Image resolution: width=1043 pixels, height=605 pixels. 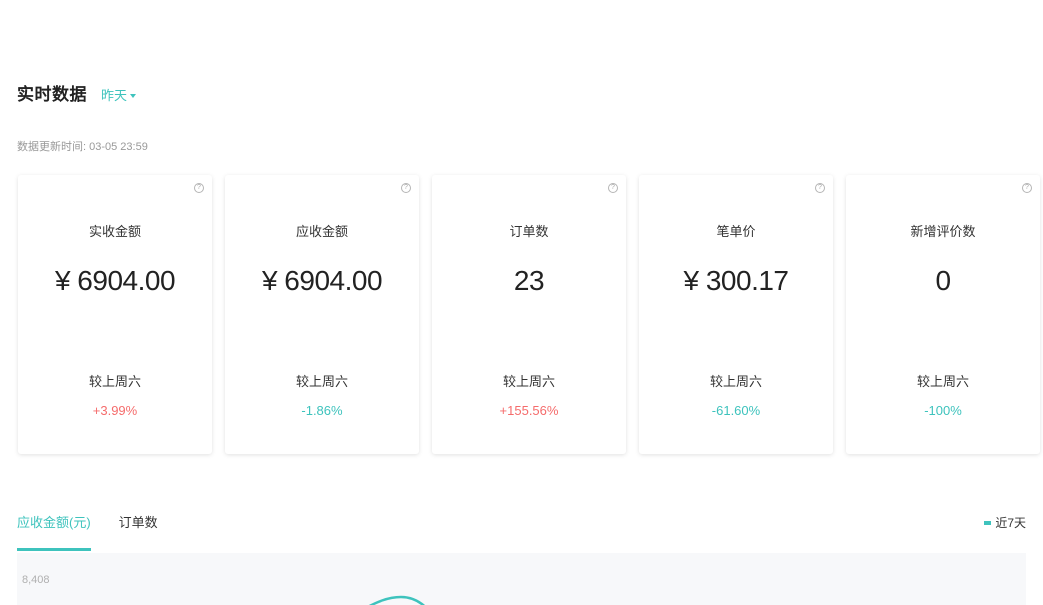 What do you see at coordinates (736, 410) in the screenshot?
I see `metric-change: -61.60%` at bounding box center [736, 410].